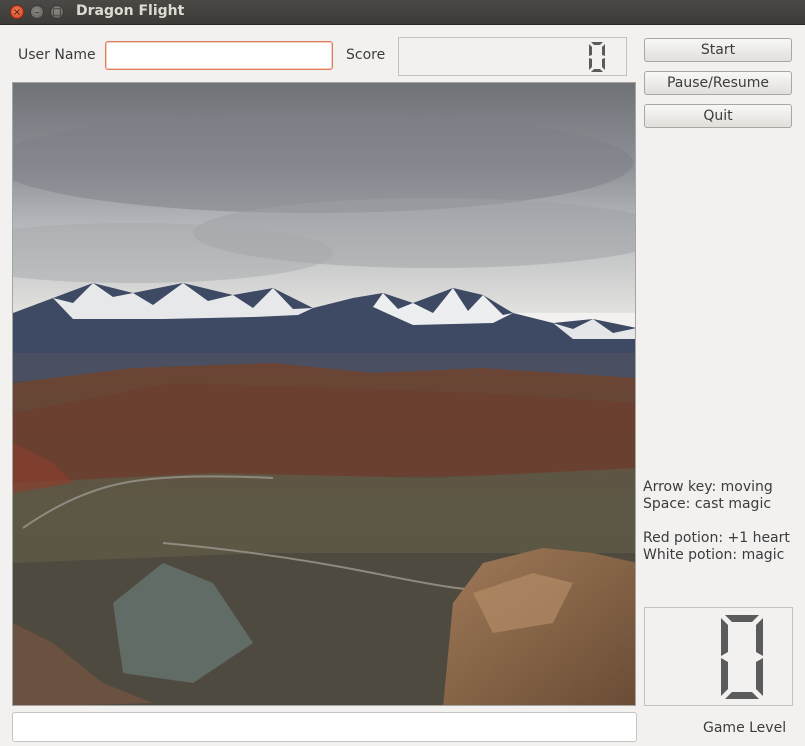 Image resolution: width=805 pixels, height=746 pixels. What do you see at coordinates (718, 116) in the screenshot?
I see `quit-button: Quit` at bounding box center [718, 116].